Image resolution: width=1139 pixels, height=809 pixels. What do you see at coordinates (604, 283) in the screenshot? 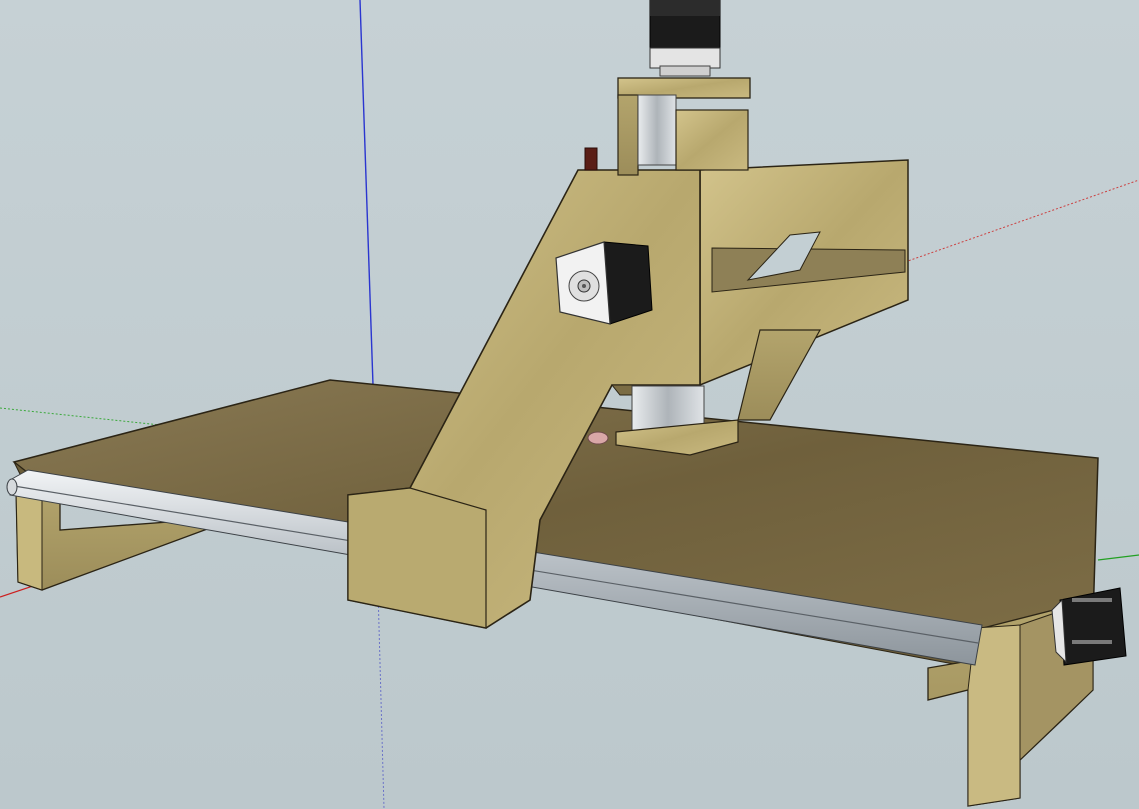
I see `x-axis-stepper-motor` at bounding box center [604, 283].